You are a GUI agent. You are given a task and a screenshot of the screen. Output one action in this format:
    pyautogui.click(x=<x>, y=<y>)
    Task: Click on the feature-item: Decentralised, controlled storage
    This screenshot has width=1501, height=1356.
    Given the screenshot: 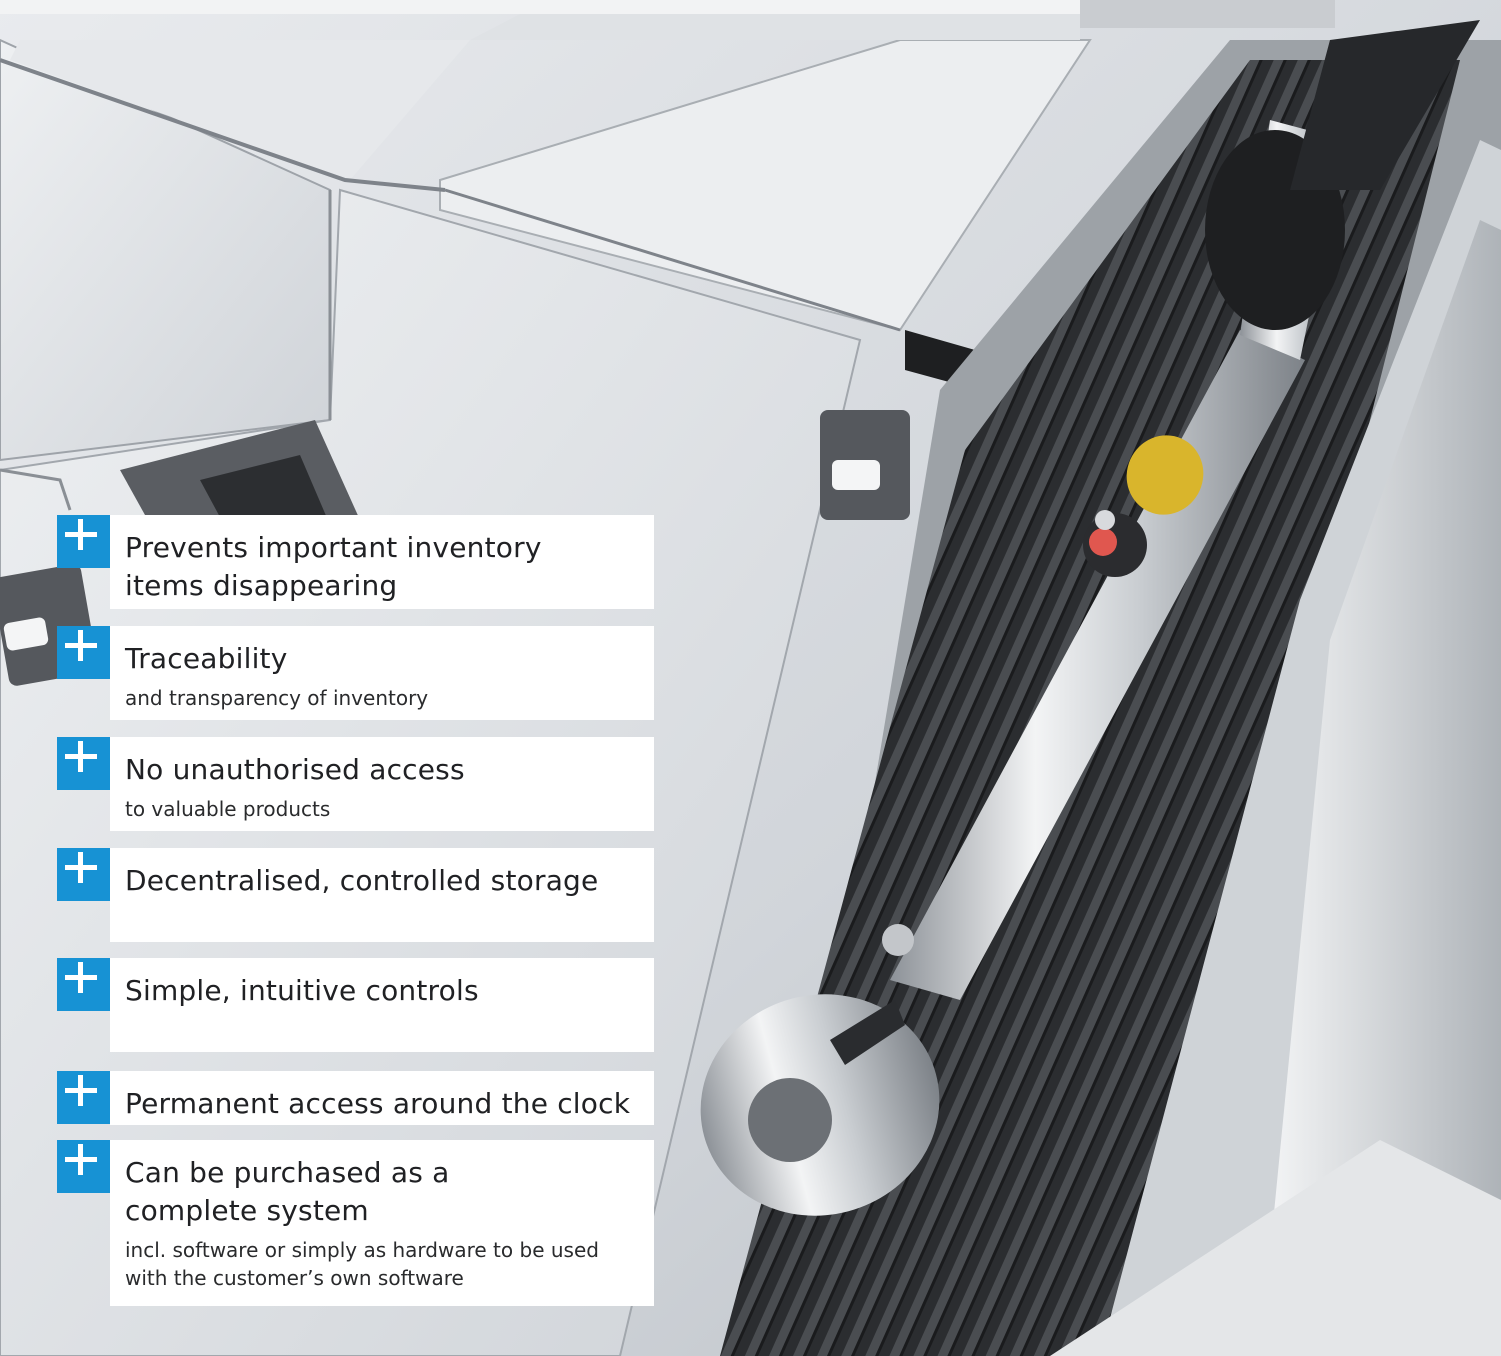 What is the action you would take?
    pyautogui.click(x=355, y=895)
    